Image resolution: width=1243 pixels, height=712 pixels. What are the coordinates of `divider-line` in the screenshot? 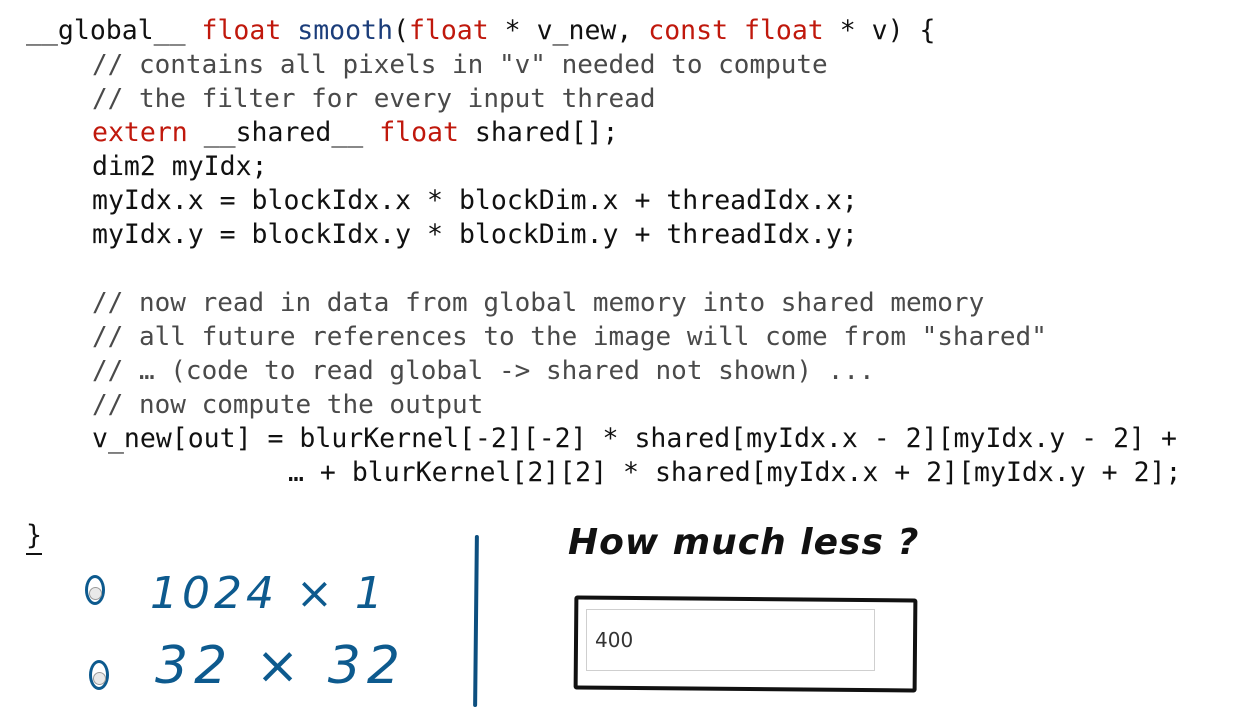 It's located at (476, 621).